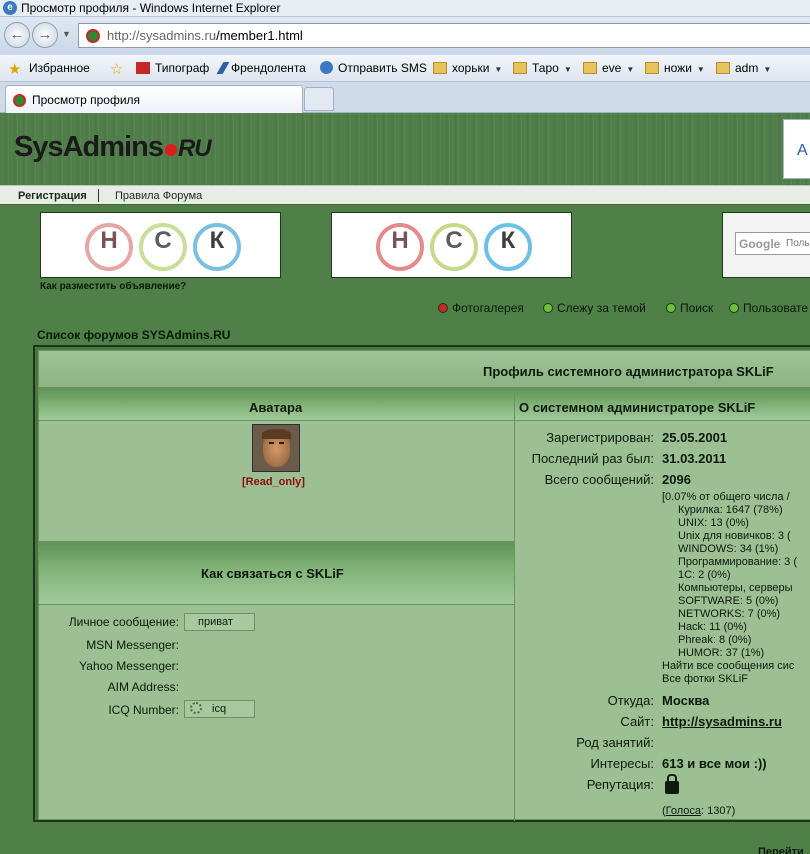 This screenshot has width=810, height=854. I want to click on search-link: Поиск, so click(689, 308).